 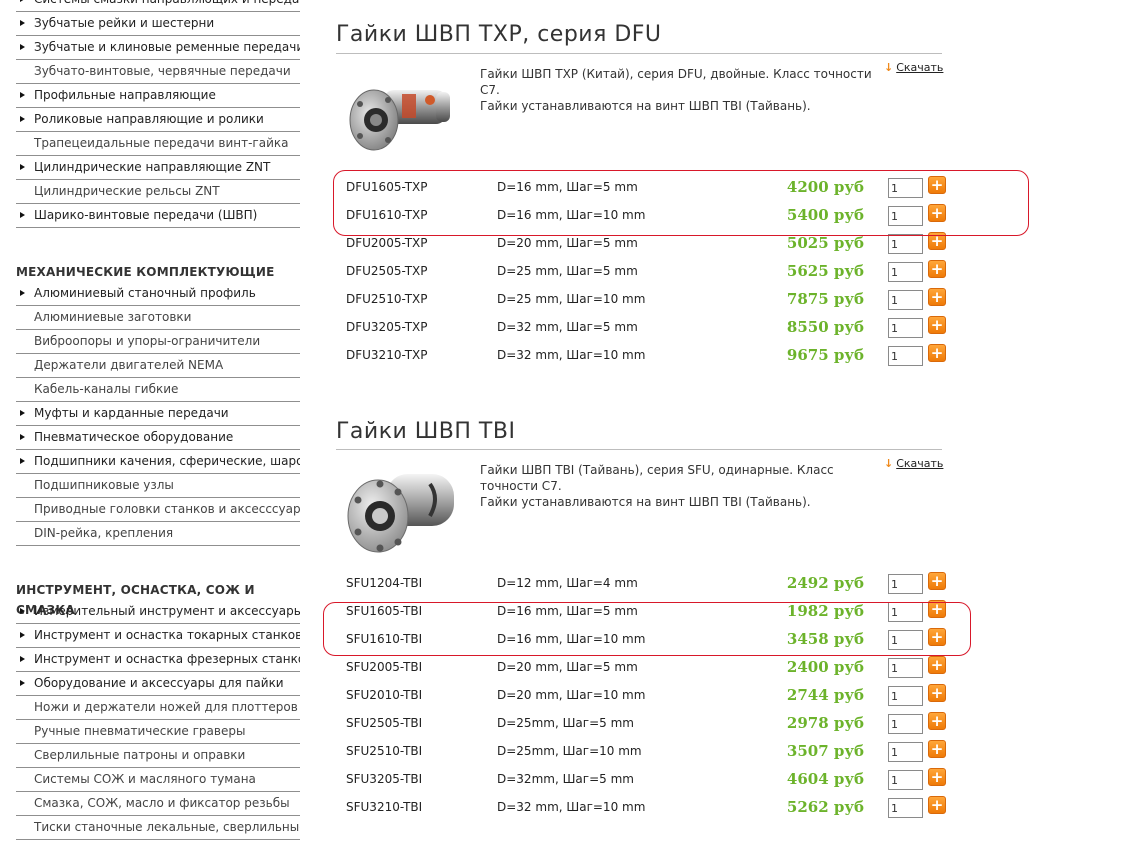 I want to click on product-code: SFU2010-TBI, so click(x=384, y=695).